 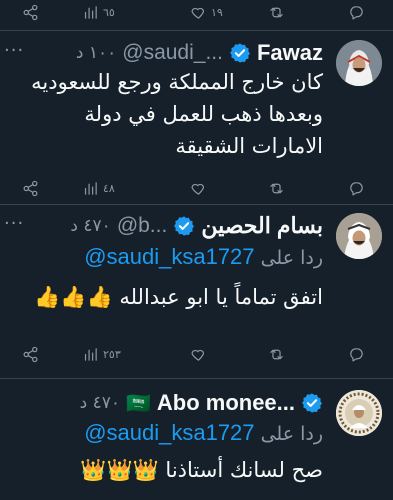 I want to click on tweet-text: صح لسانك أستاذنا 👑👑👑, so click(x=201, y=470).